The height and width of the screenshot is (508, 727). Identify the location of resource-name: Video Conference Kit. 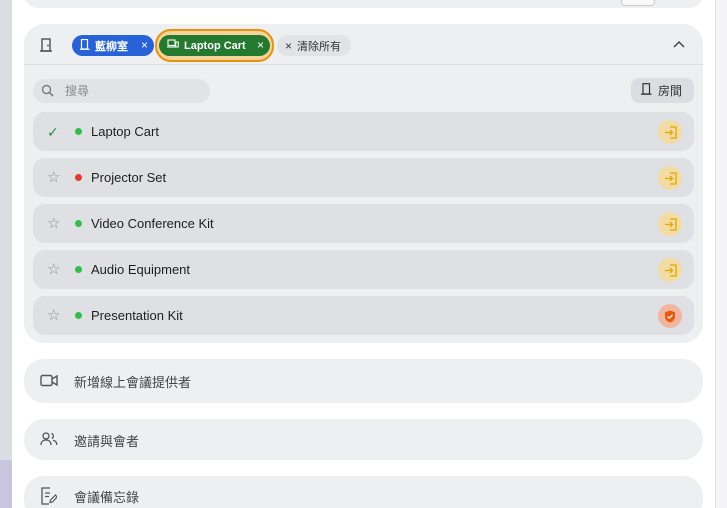
(152, 223).